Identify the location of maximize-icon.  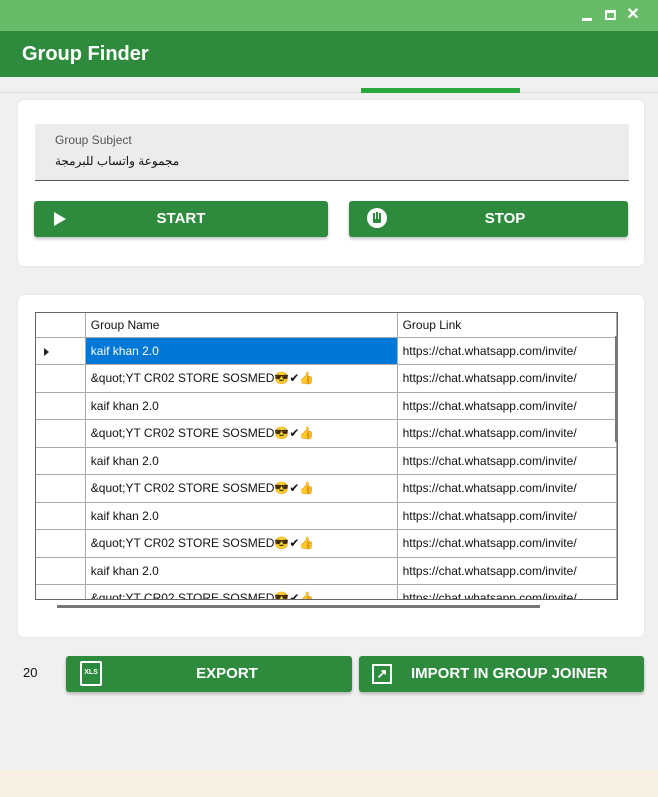
(610, 15).